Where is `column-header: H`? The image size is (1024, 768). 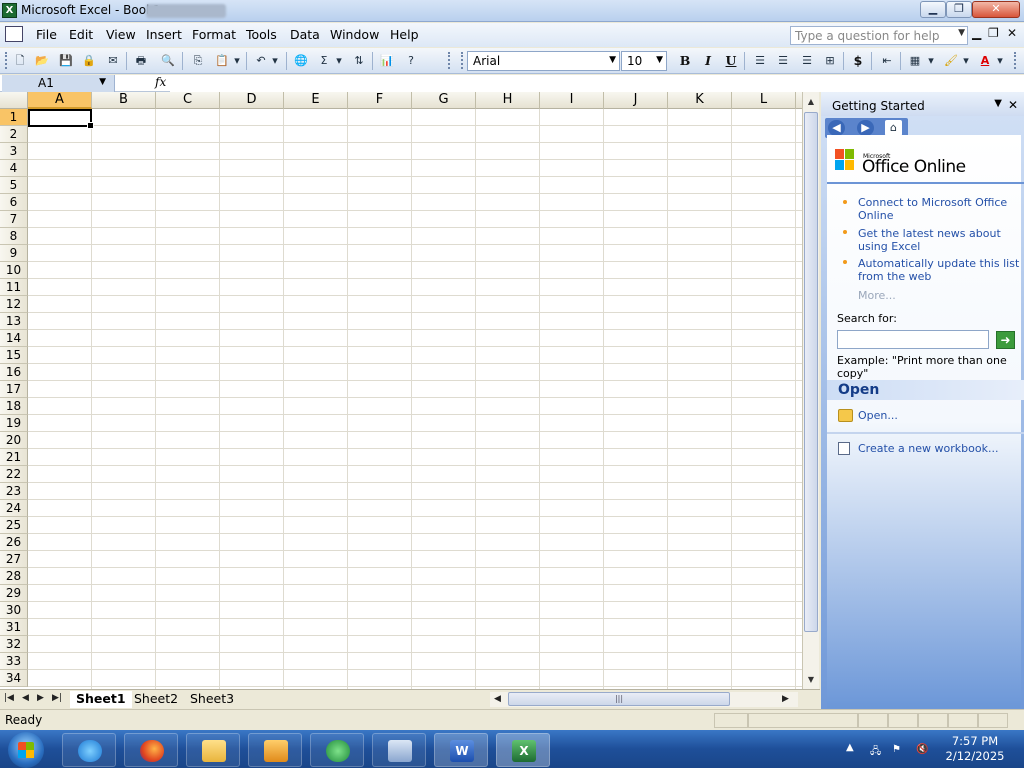
column-header: H is located at coordinates (508, 100).